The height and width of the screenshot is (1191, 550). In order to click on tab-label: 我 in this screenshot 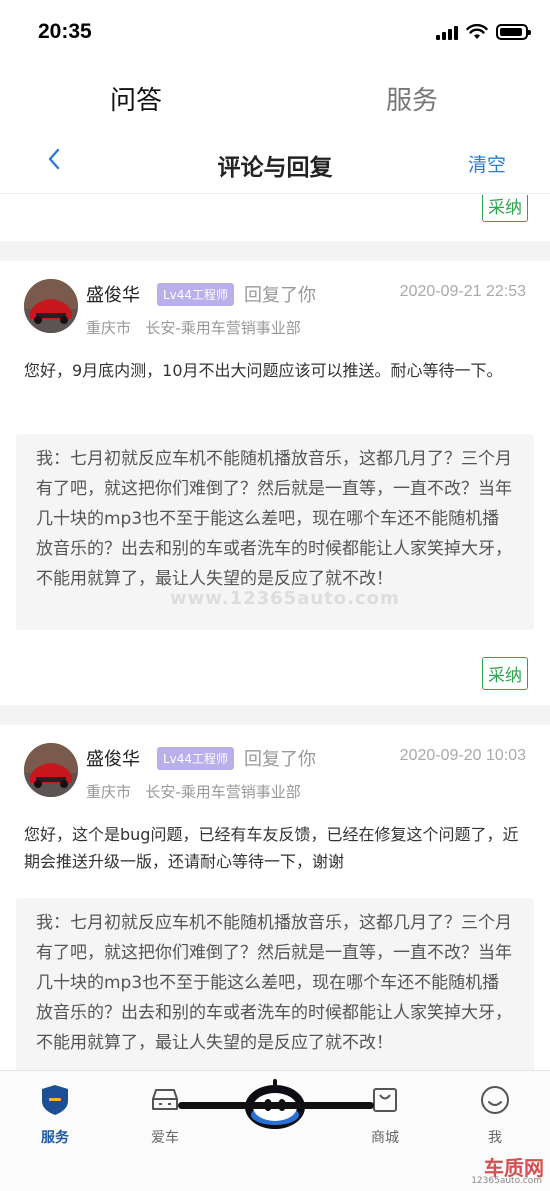, I will do `click(495, 1138)`.